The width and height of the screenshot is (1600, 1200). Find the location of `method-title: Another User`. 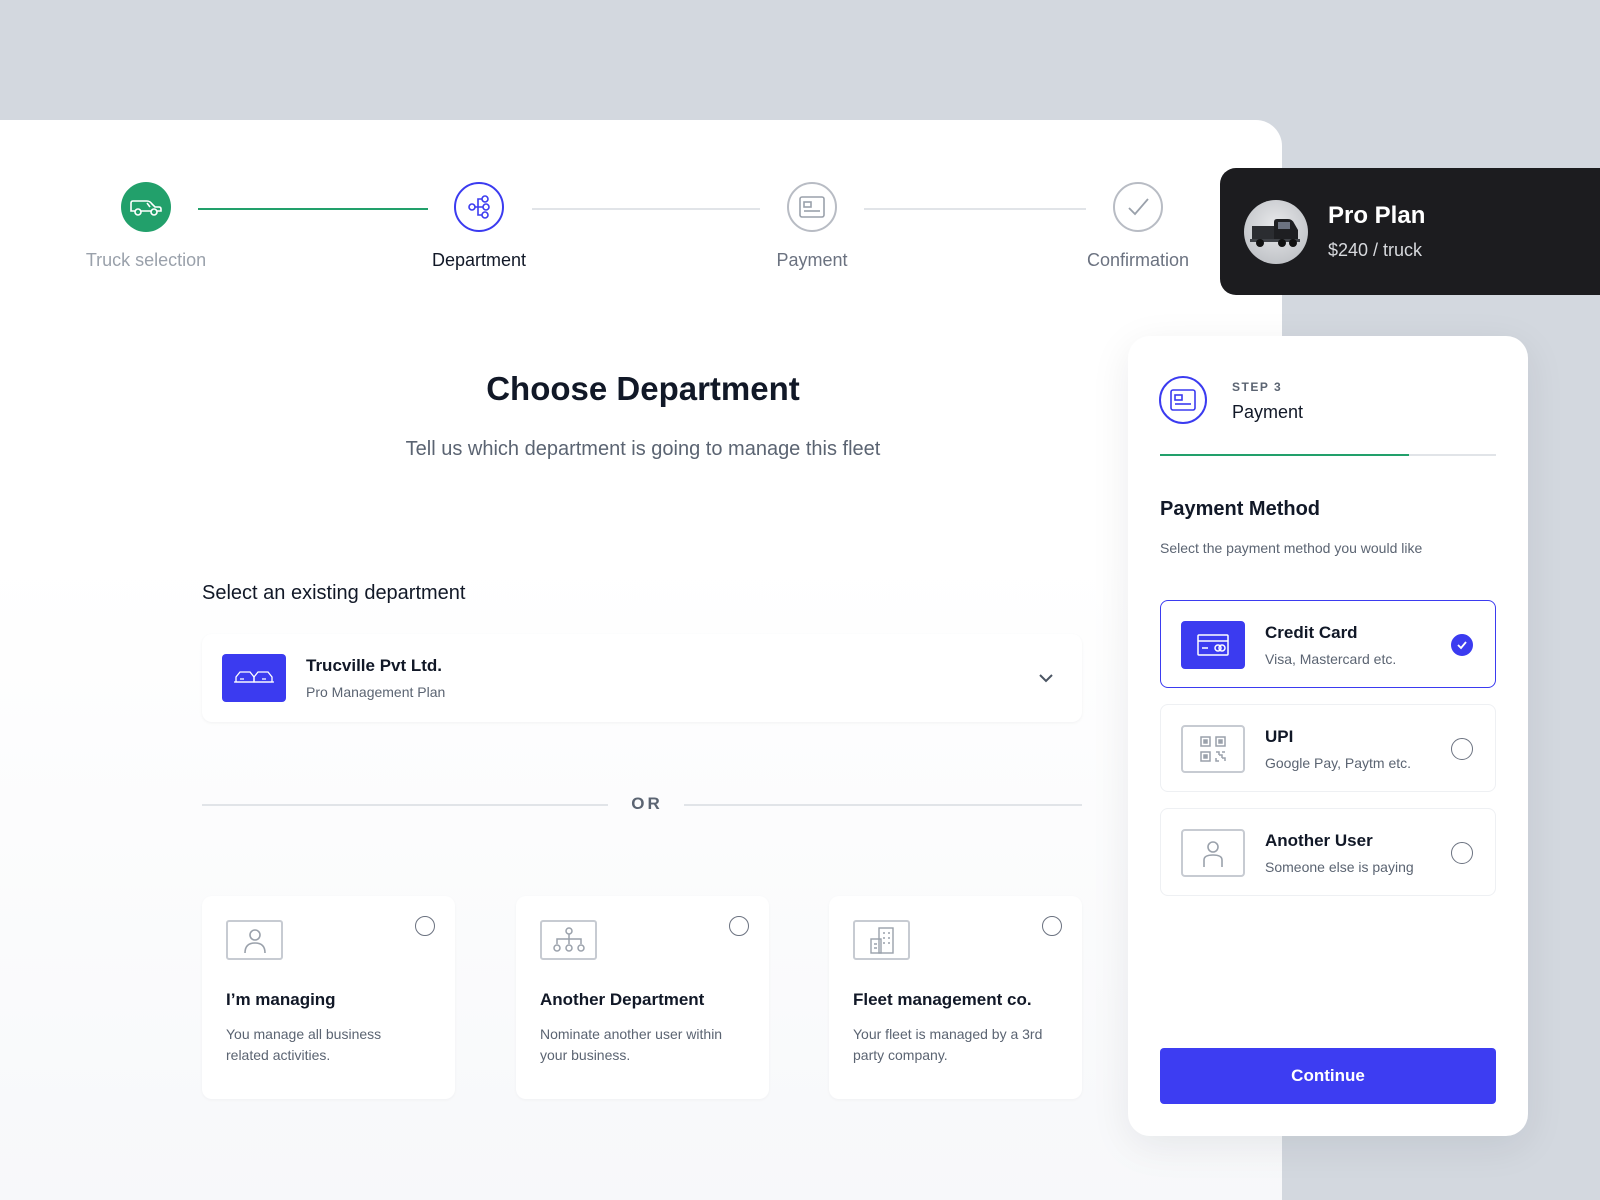

method-title: Another User is located at coordinates (1319, 840).